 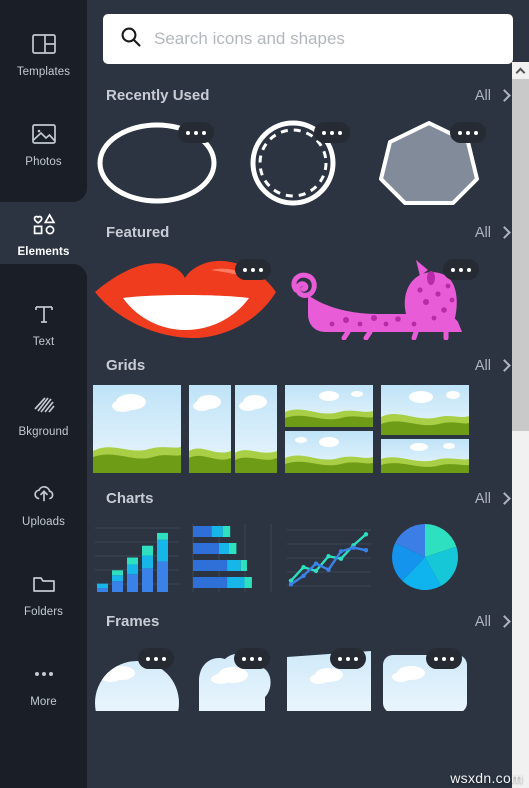 I want to click on recently-used-row, so click(x=309, y=161).